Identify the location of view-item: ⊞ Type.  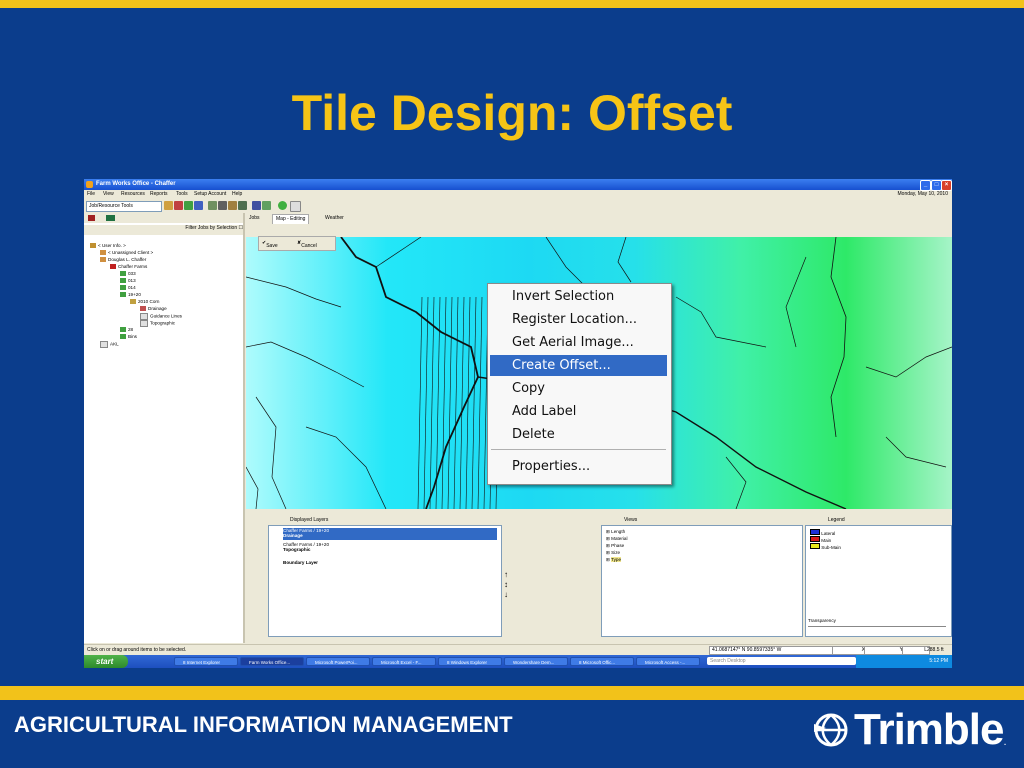
(614, 560).